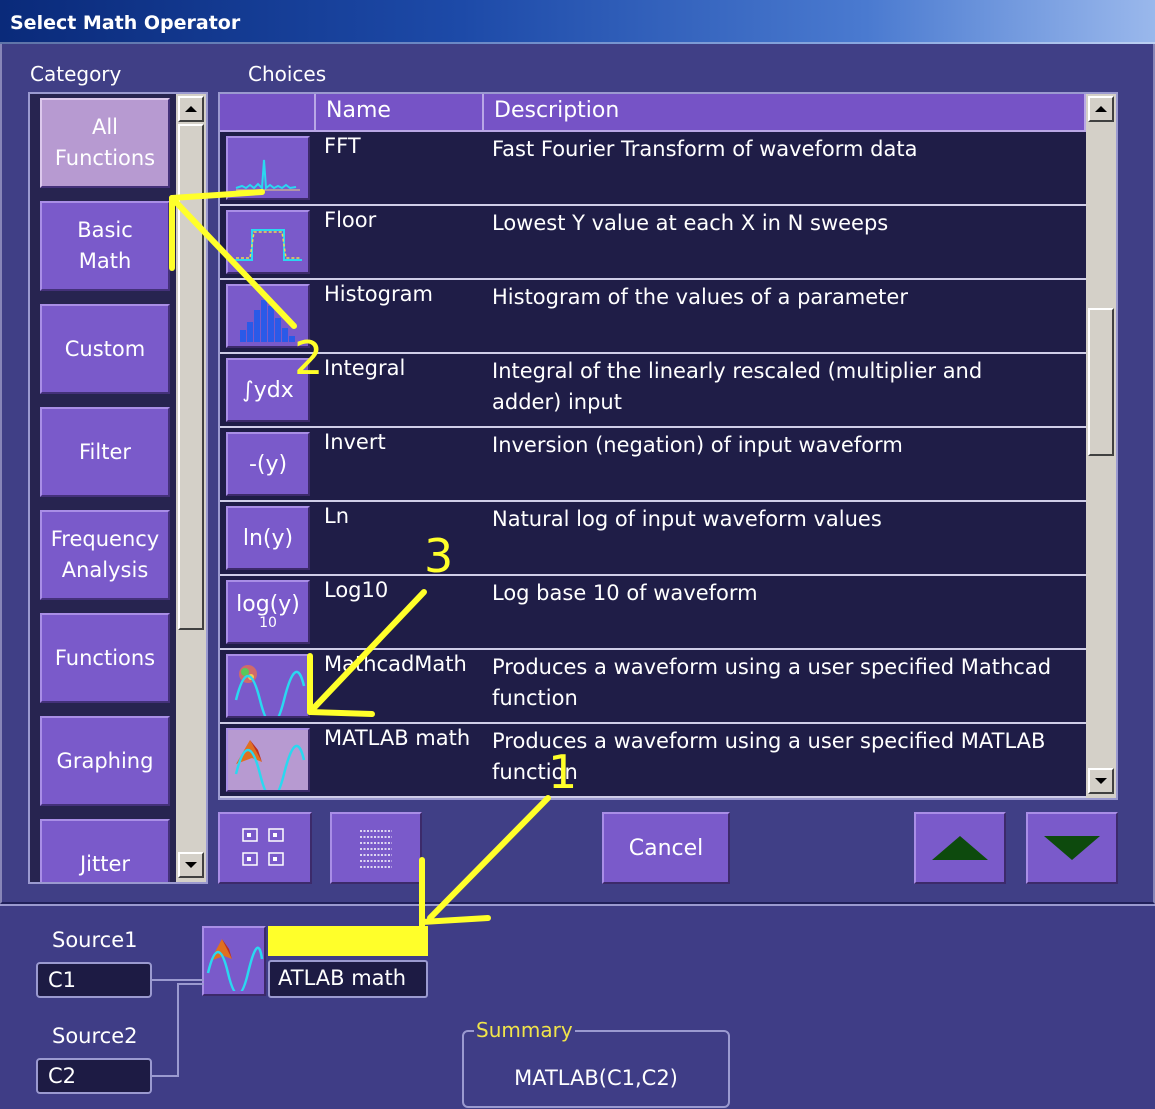 Image resolution: width=1155 pixels, height=1109 pixels. I want to click on category-jitter-button: Jitter, so click(105, 850).